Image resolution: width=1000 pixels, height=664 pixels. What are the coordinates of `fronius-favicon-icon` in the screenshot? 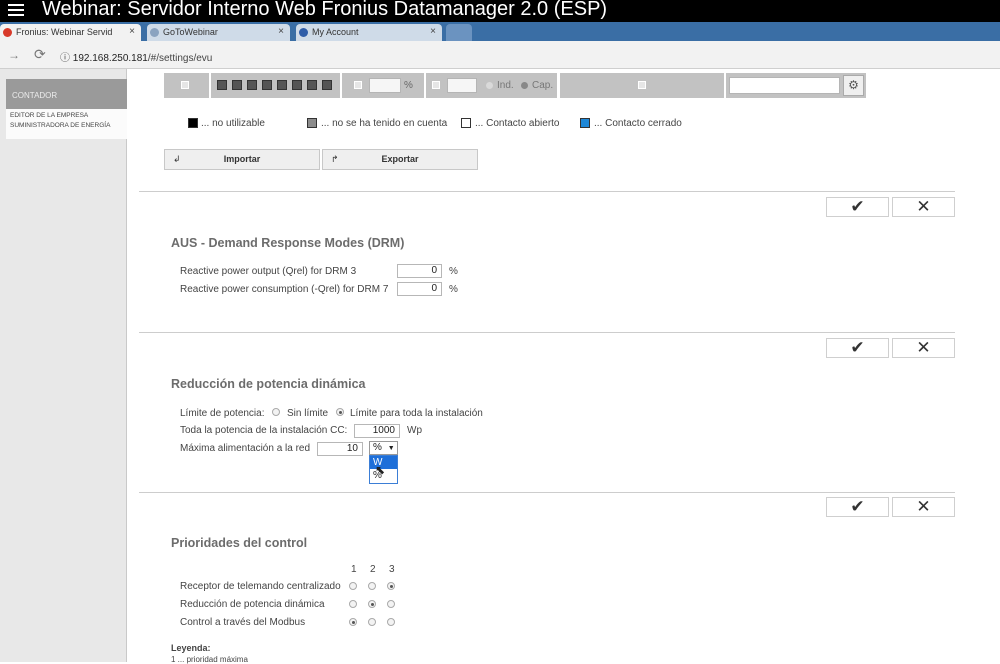 It's located at (7, 32).